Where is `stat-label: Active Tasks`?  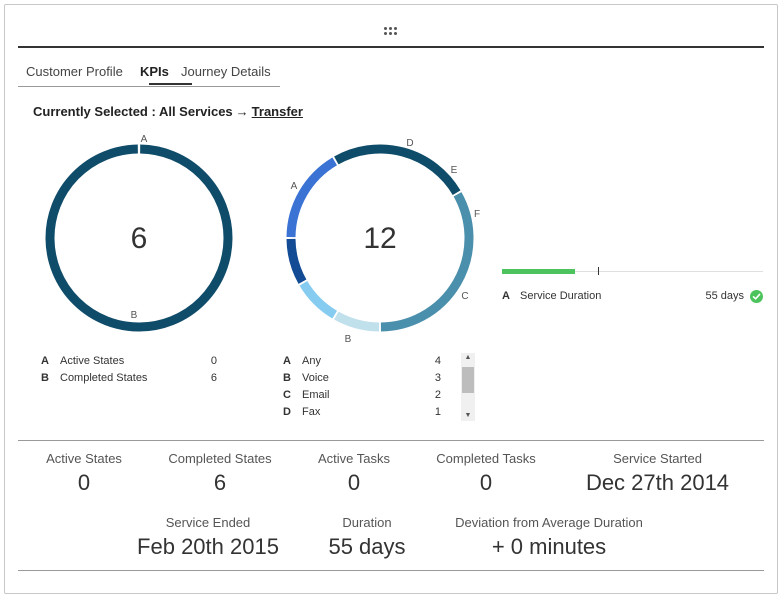 stat-label: Active Tasks is located at coordinates (353, 458).